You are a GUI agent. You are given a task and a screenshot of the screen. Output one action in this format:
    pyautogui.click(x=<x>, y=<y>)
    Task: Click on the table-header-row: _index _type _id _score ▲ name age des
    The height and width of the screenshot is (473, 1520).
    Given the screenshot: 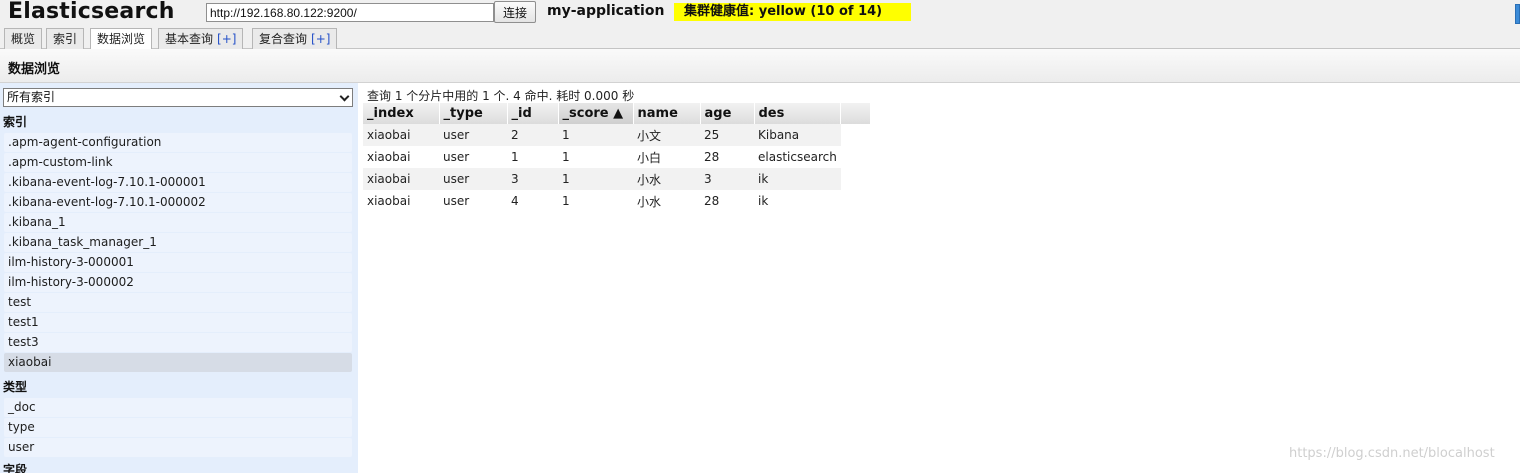 What is the action you would take?
    pyautogui.click(x=617, y=113)
    